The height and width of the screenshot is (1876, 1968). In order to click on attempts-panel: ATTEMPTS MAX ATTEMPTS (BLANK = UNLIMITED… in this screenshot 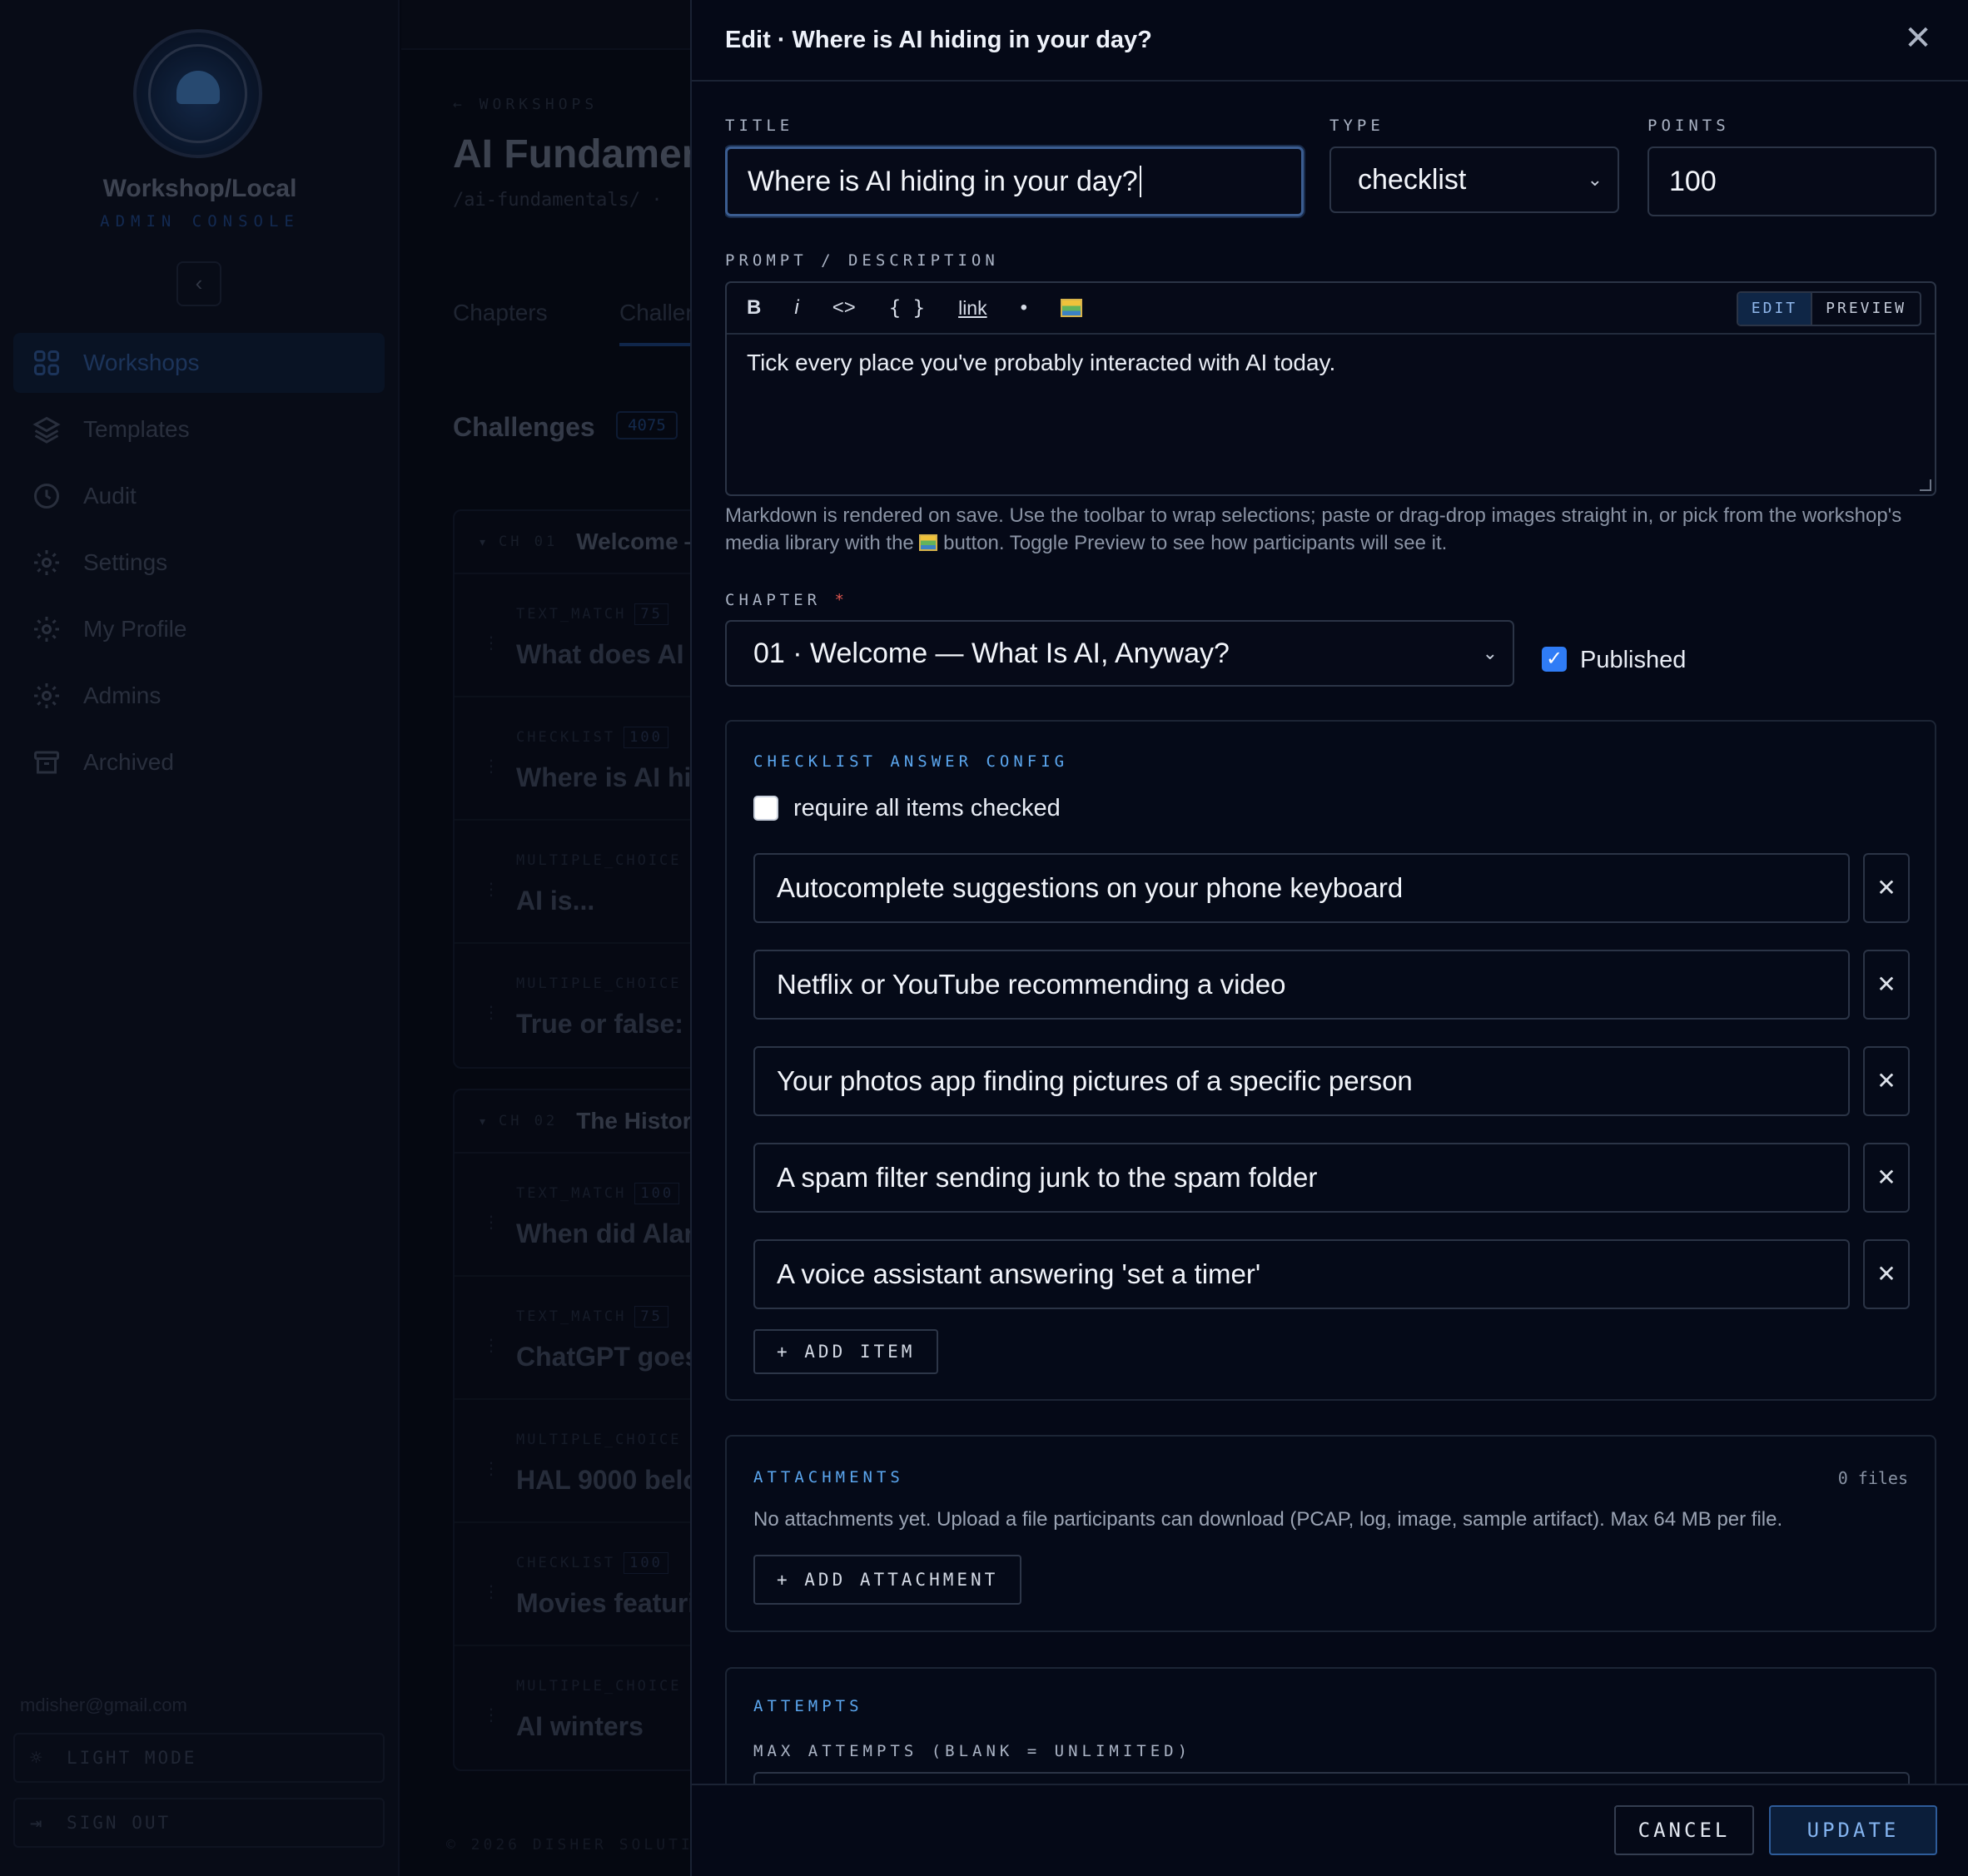, I will do `click(1330, 1725)`.